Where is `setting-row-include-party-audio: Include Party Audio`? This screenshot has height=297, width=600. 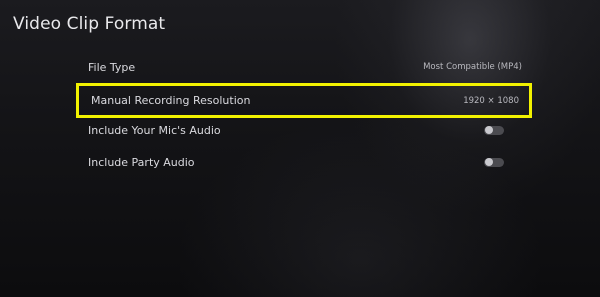 setting-row-include-party-audio: Include Party Audio is located at coordinates (304, 162).